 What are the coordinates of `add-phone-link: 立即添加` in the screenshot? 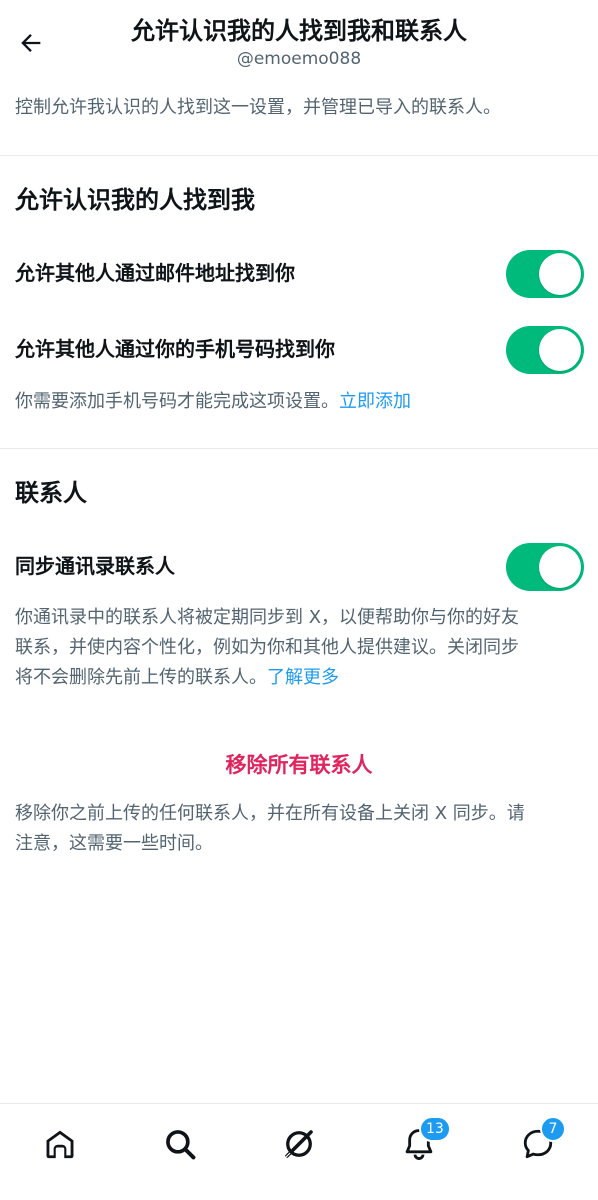 It's located at (375, 401).